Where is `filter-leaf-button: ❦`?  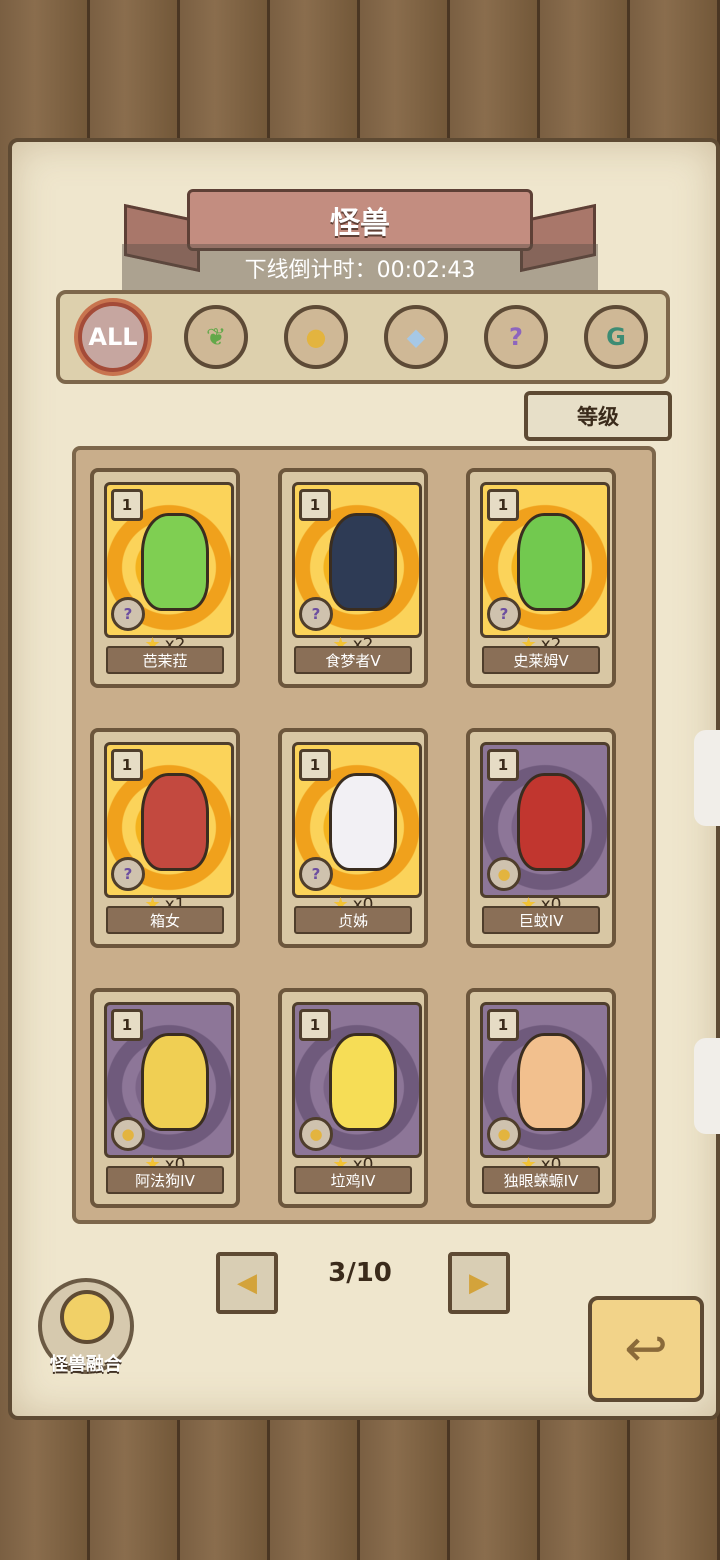
filter-leaf-button: ❦ is located at coordinates (216, 337).